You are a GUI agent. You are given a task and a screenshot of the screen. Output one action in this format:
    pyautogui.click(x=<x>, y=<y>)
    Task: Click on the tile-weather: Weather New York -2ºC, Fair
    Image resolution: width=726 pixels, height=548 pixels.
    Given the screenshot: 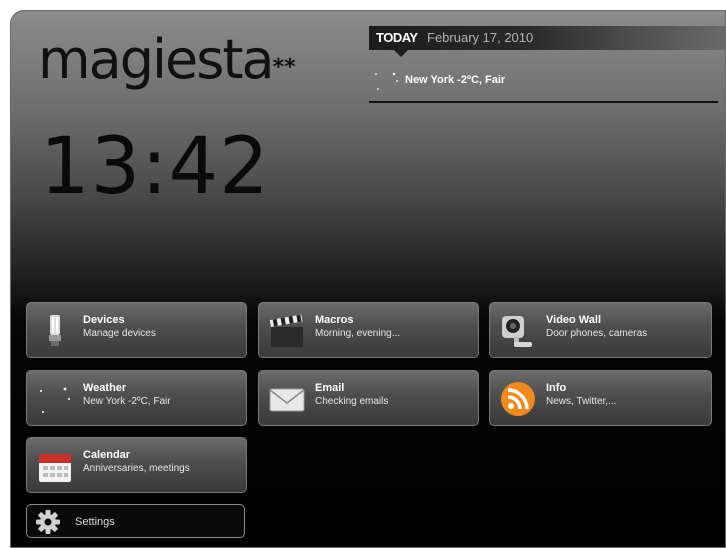 What is the action you would take?
    pyautogui.click(x=136, y=398)
    